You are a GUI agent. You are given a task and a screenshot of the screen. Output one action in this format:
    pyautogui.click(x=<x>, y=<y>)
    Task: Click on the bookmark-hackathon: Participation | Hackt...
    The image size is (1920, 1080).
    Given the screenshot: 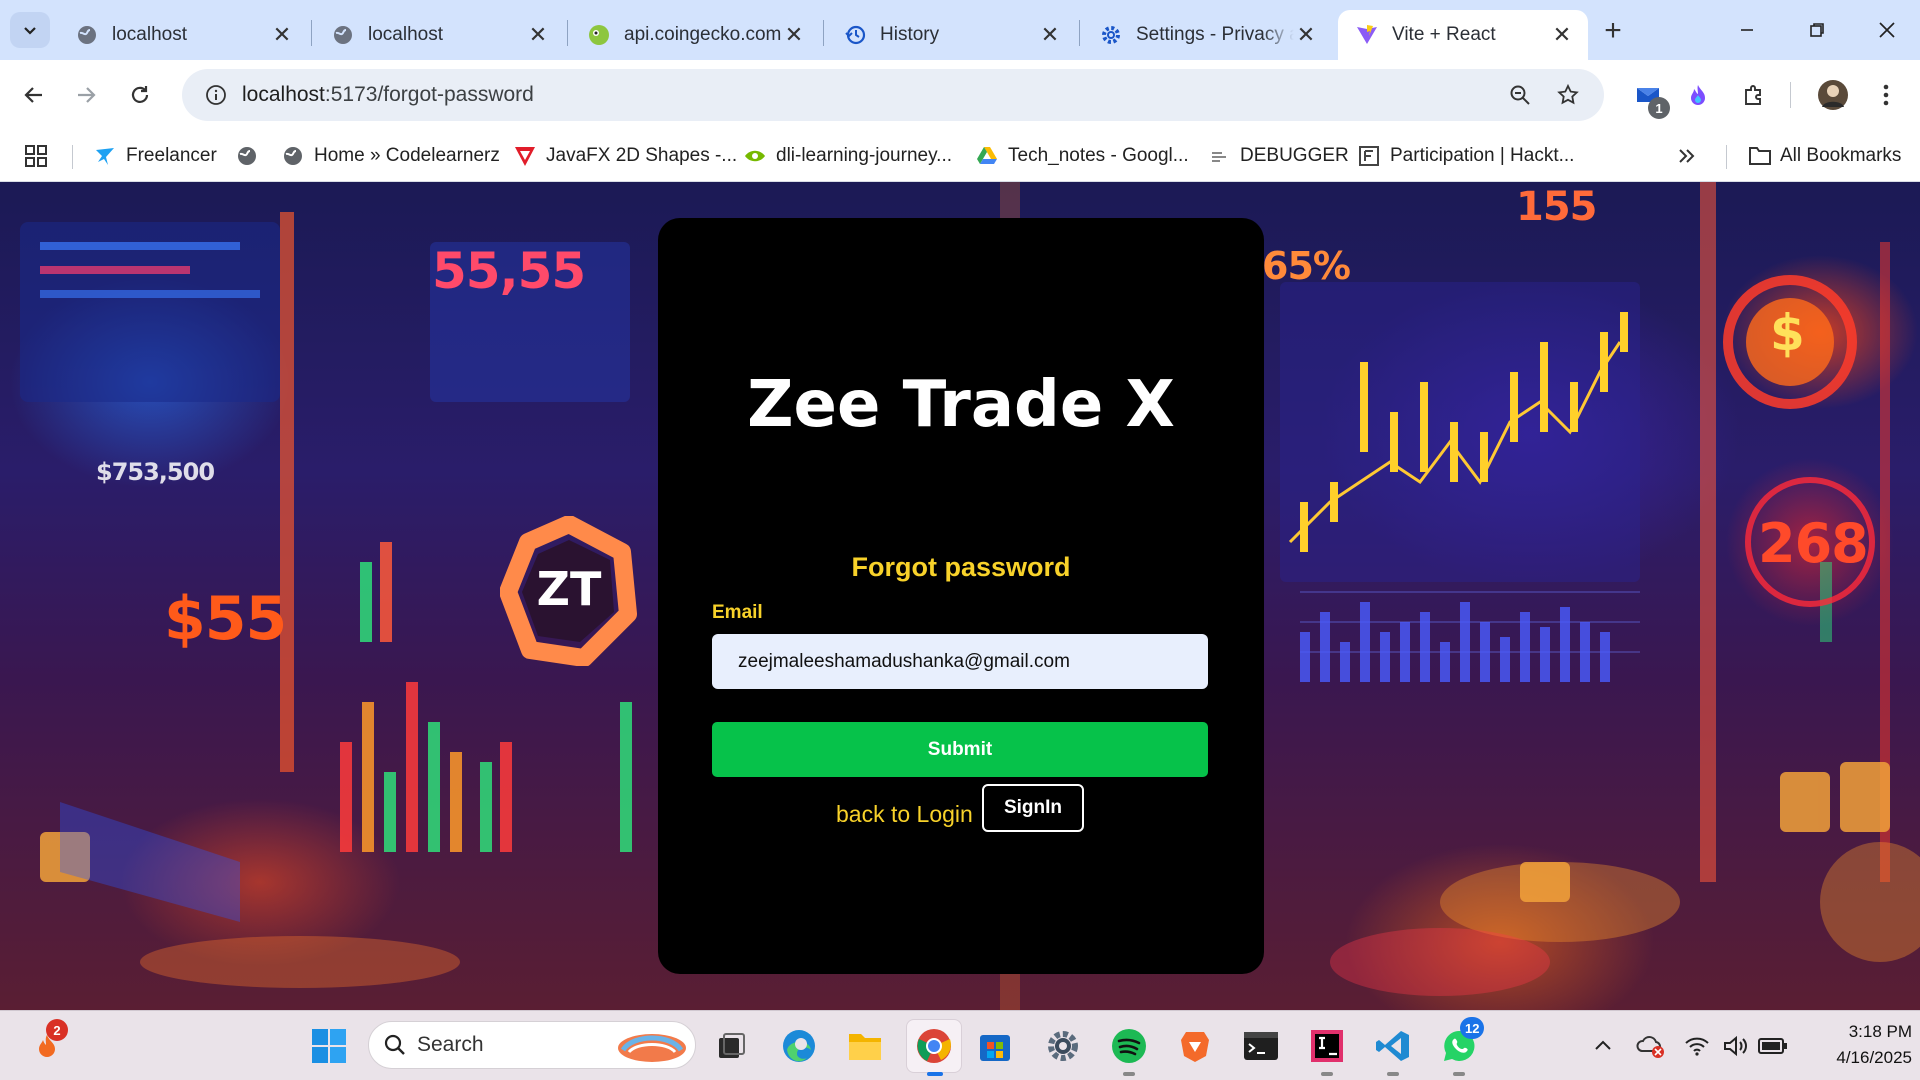 What is the action you would take?
    pyautogui.click(x=1466, y=156)
    